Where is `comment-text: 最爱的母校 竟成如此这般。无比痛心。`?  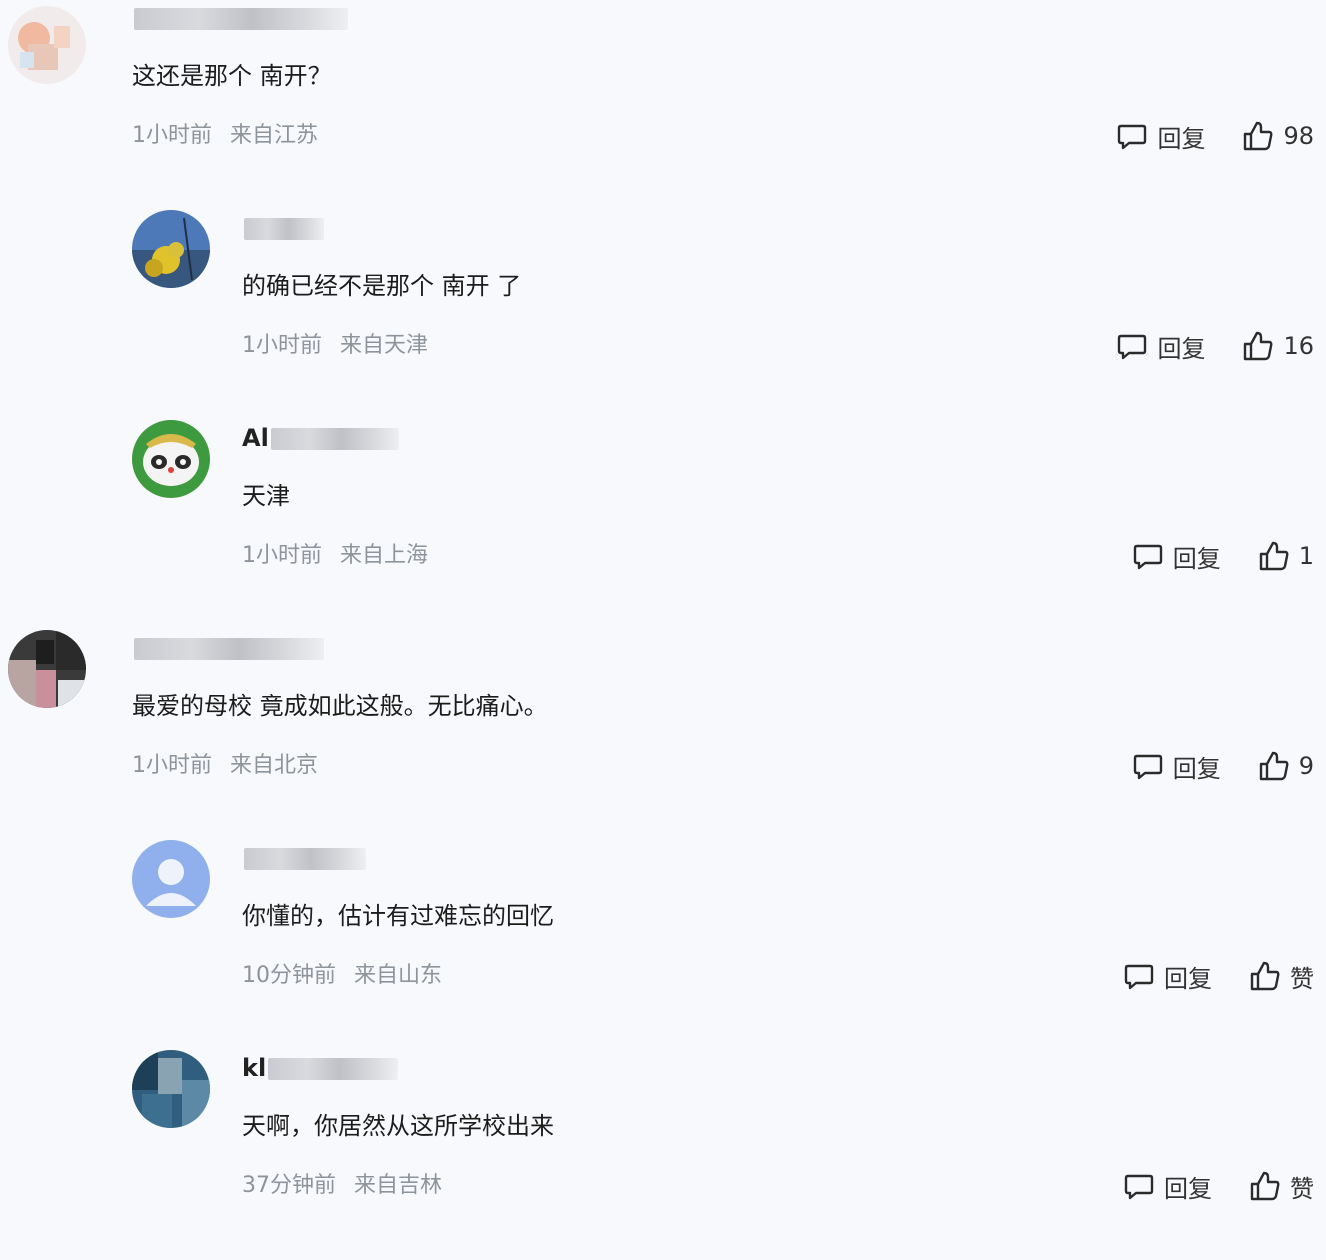
comment-text: 最爱的母校 竟成如此这般。无比痛心。 is located at coordinates (340, 706).